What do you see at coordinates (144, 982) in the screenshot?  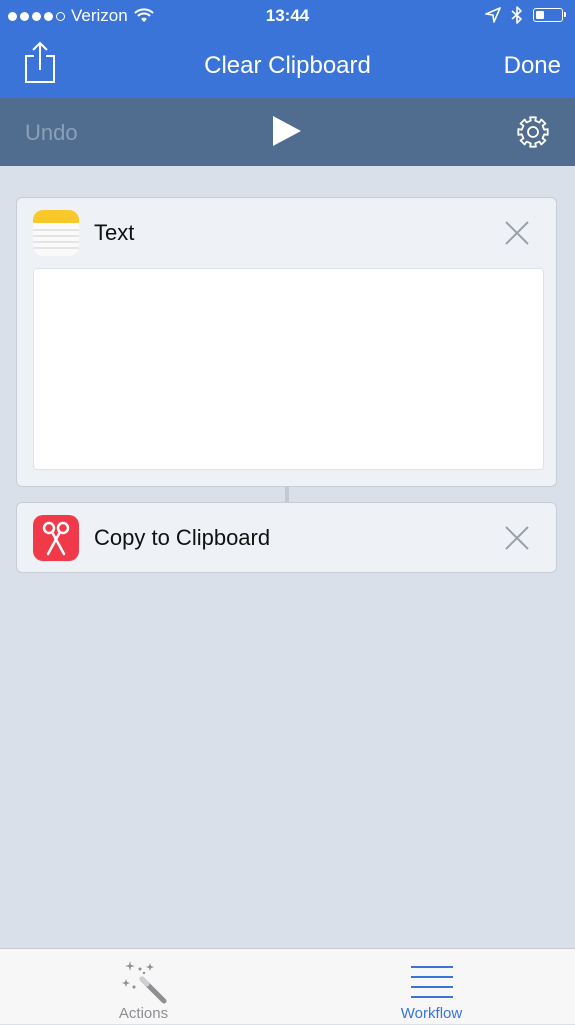 I see `magic-wand-icon` at bounding box center [144, 982].